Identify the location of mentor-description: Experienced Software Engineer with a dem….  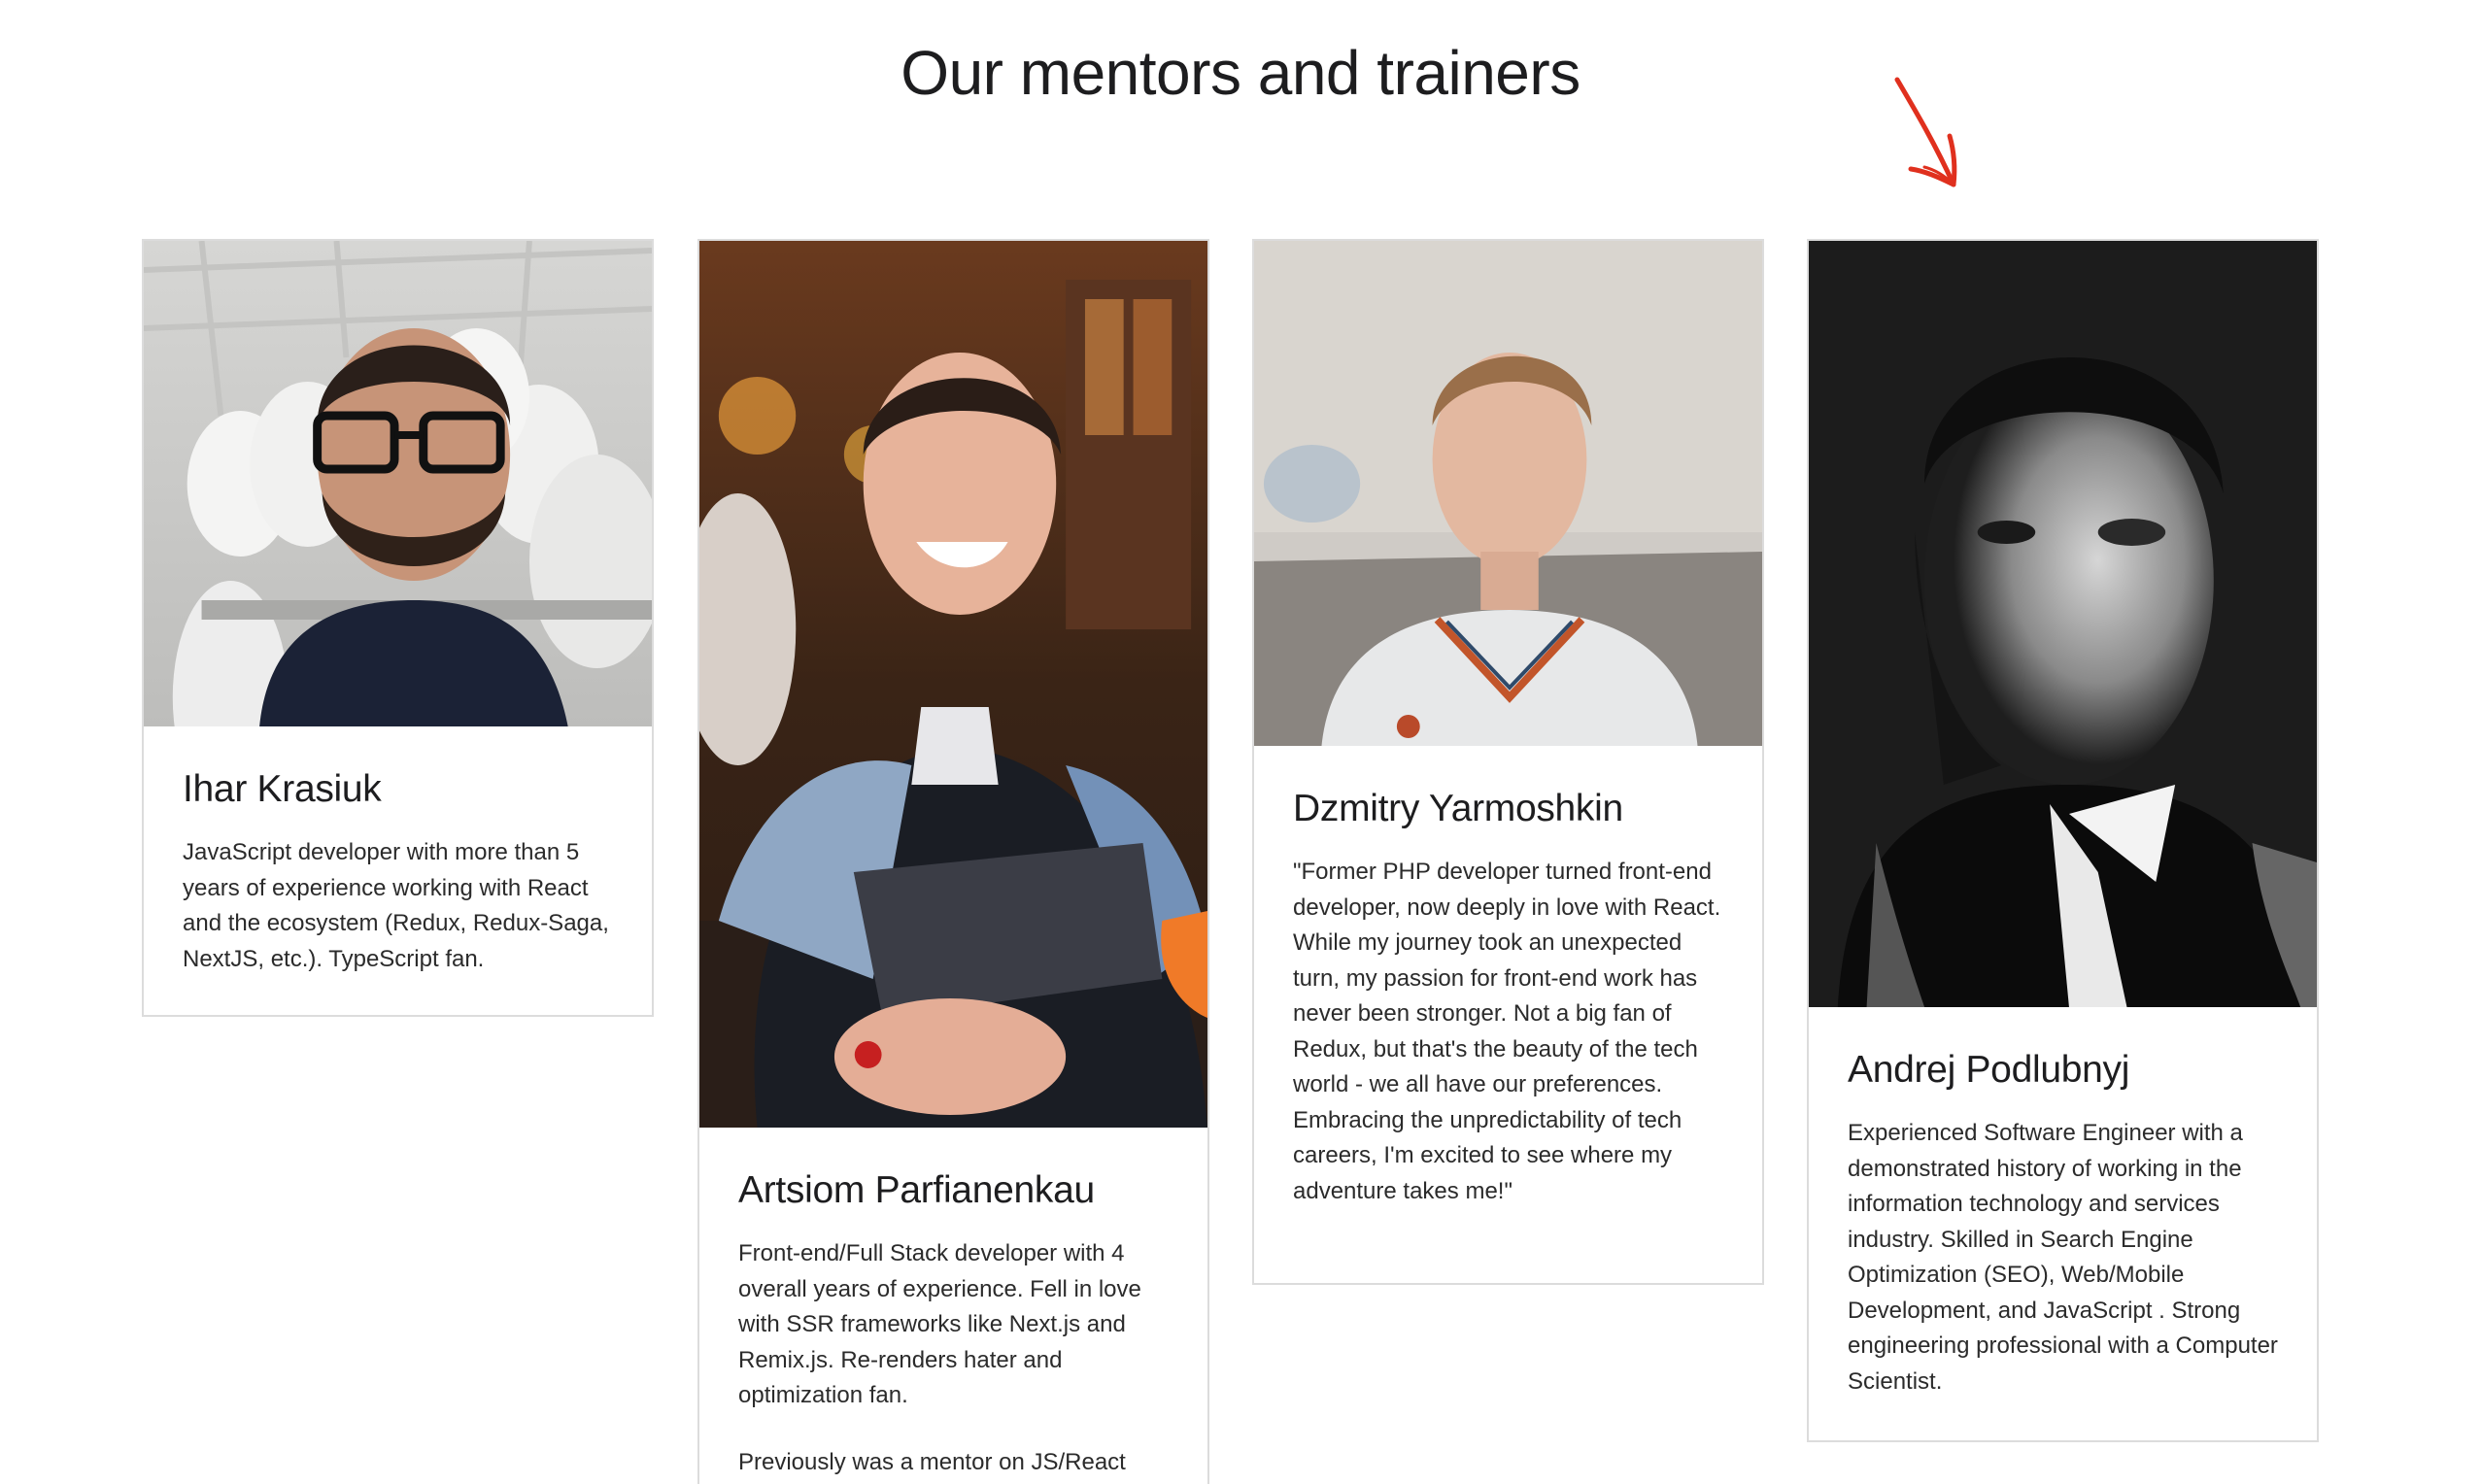
(2063, 1257).